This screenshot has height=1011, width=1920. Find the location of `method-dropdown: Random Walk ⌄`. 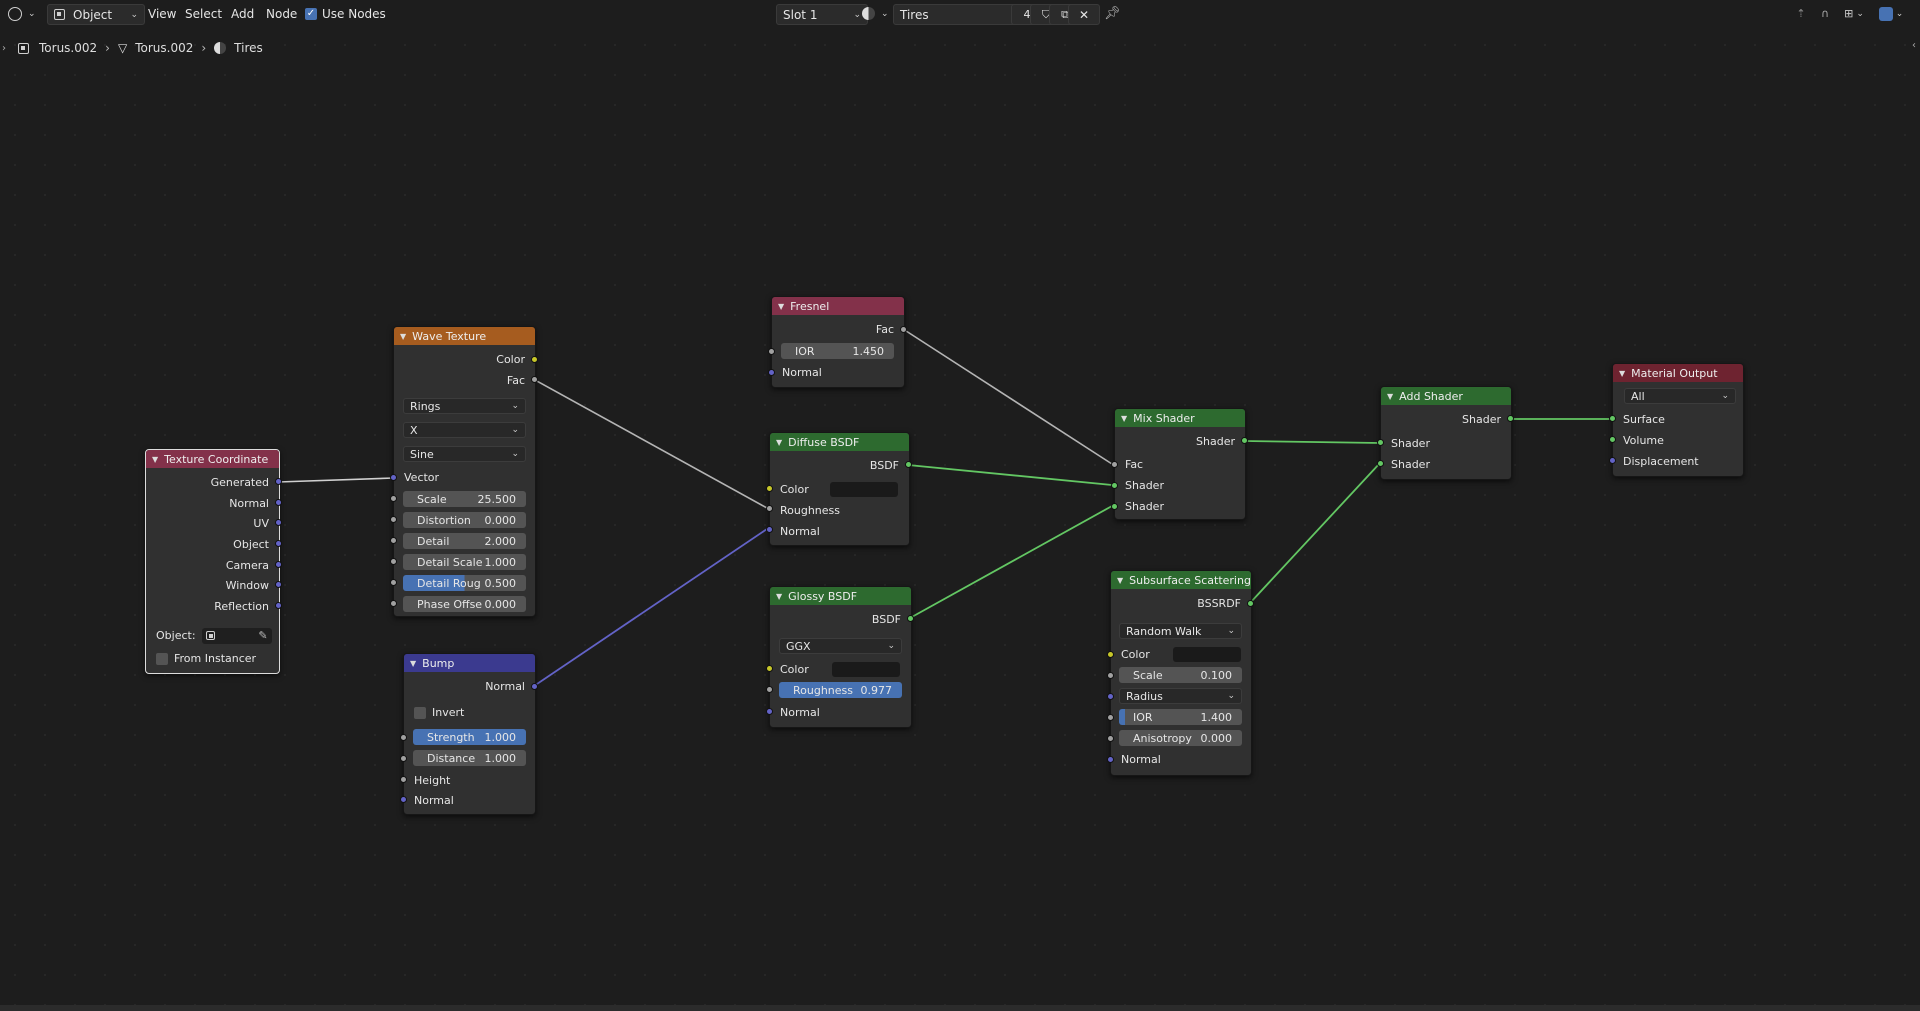

method-dropdown: Random Walk ⌄ is located at coordinates (1180, 631).